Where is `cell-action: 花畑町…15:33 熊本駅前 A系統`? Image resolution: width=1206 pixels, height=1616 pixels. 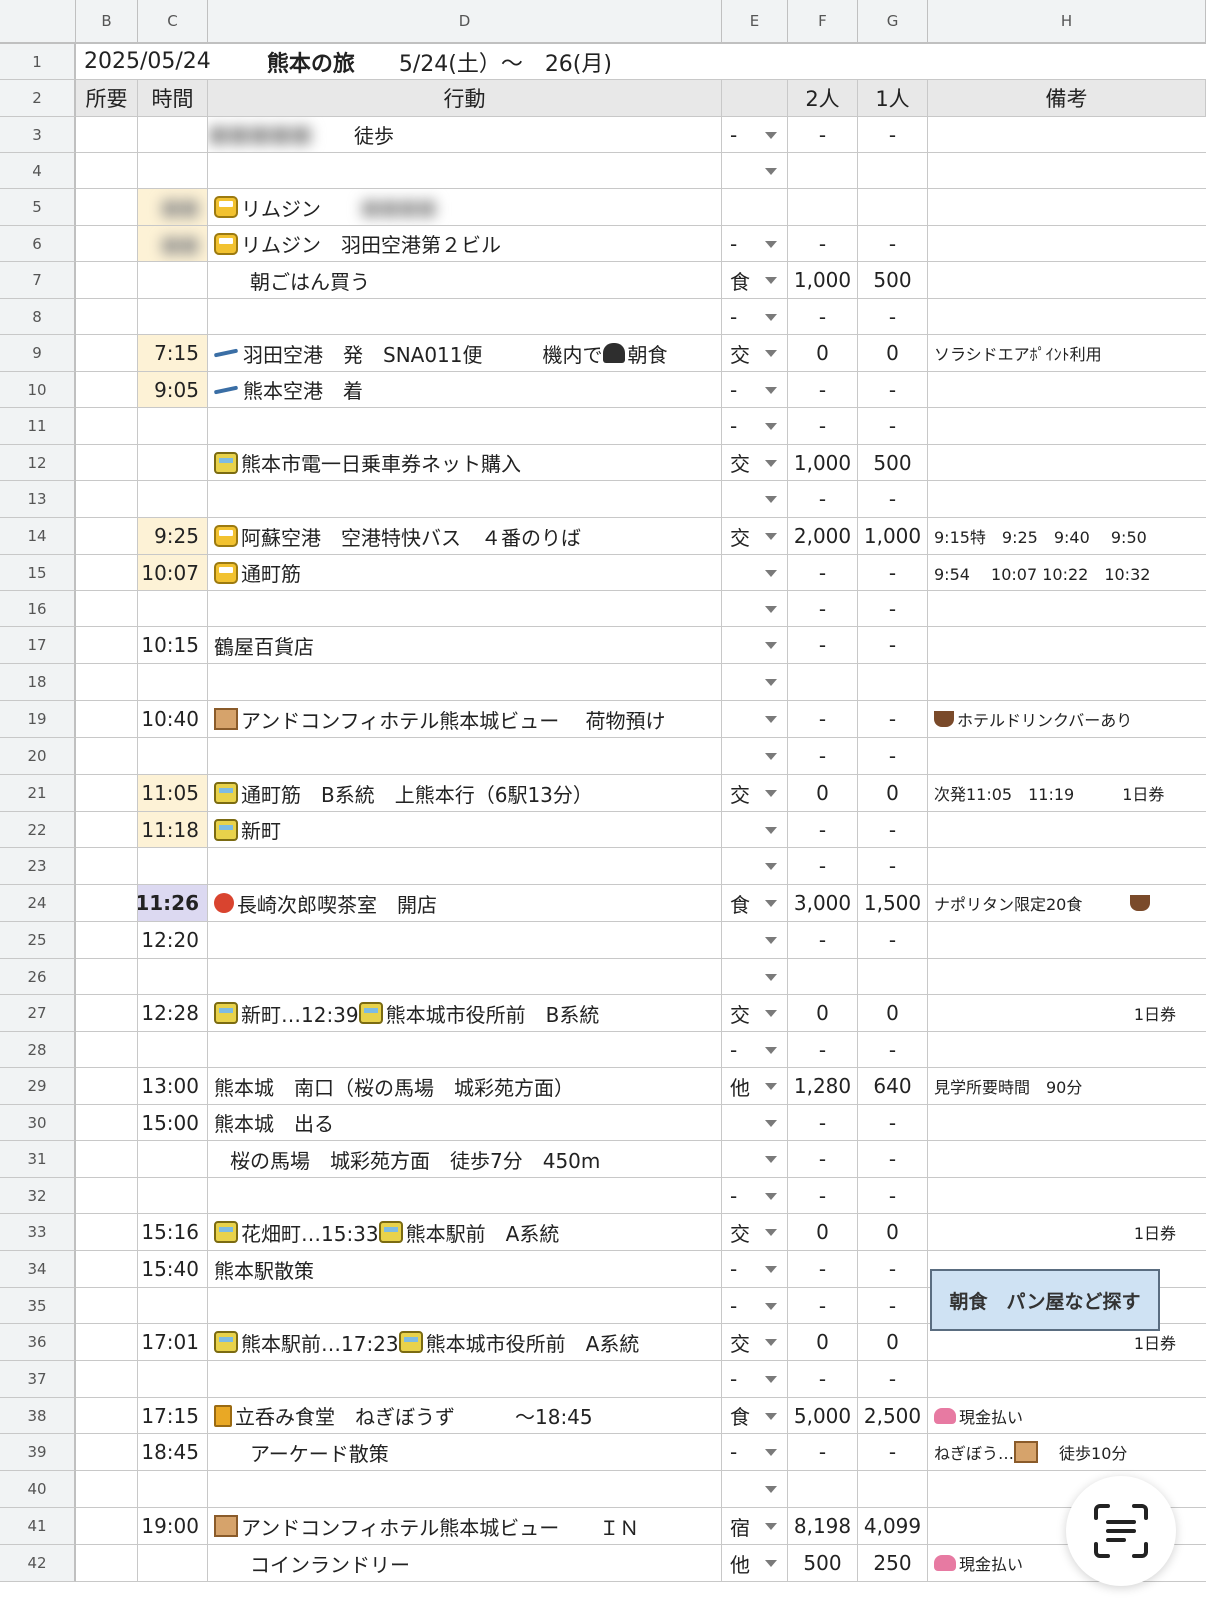
cell-action: 花畑町…15:33 熊本駅前 A系統 is located at coordinates (465, 1232).